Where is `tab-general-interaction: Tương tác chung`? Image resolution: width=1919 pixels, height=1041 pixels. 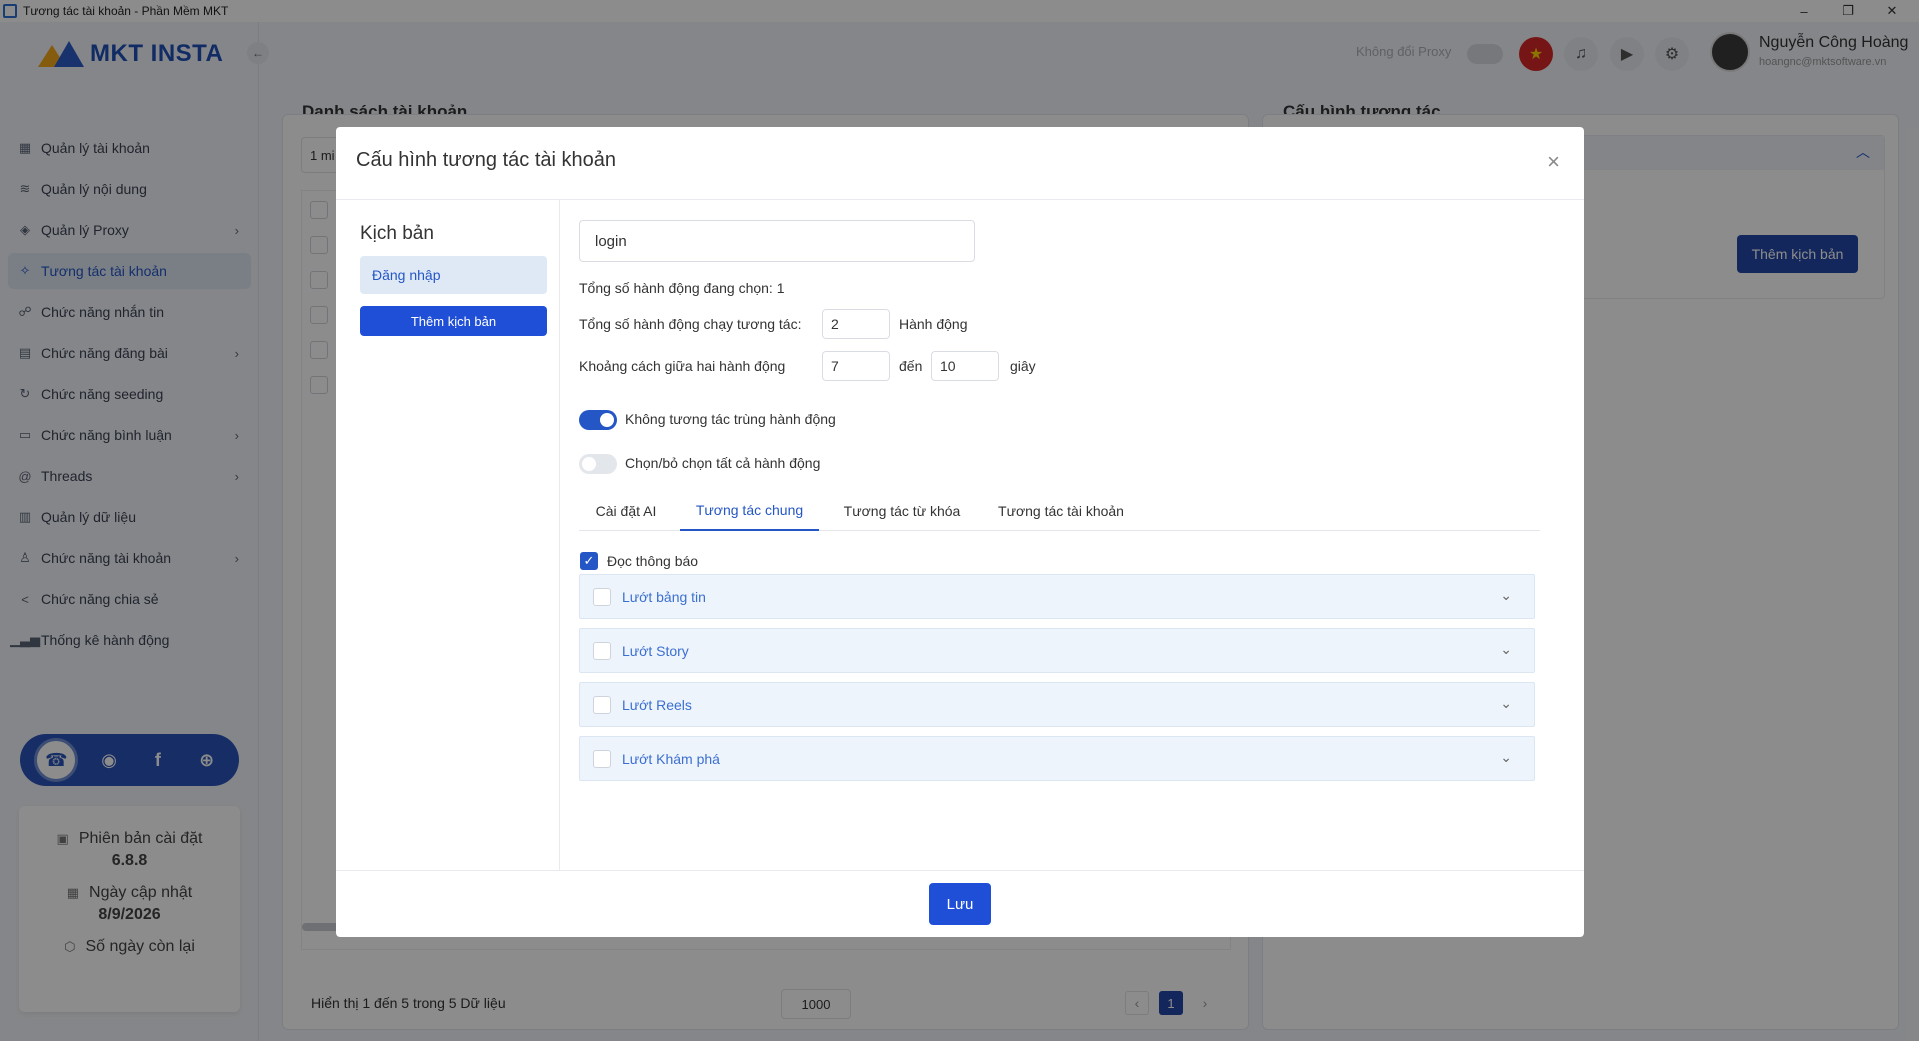 tab-general-interaction: Tương tác chung is located at coordinates (749, 510).